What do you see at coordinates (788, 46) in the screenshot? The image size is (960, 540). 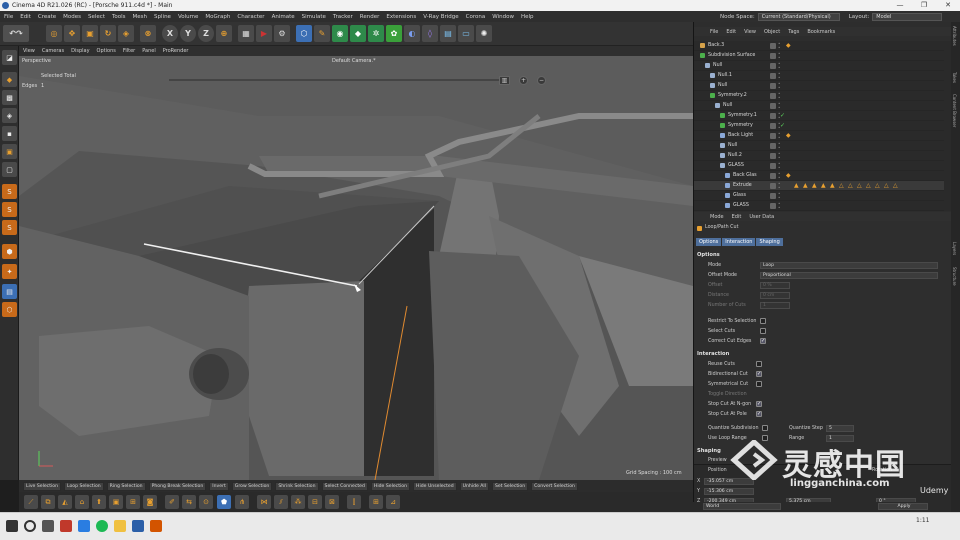 I see `tag-icon: ◆` at bounding box center [788, 46].